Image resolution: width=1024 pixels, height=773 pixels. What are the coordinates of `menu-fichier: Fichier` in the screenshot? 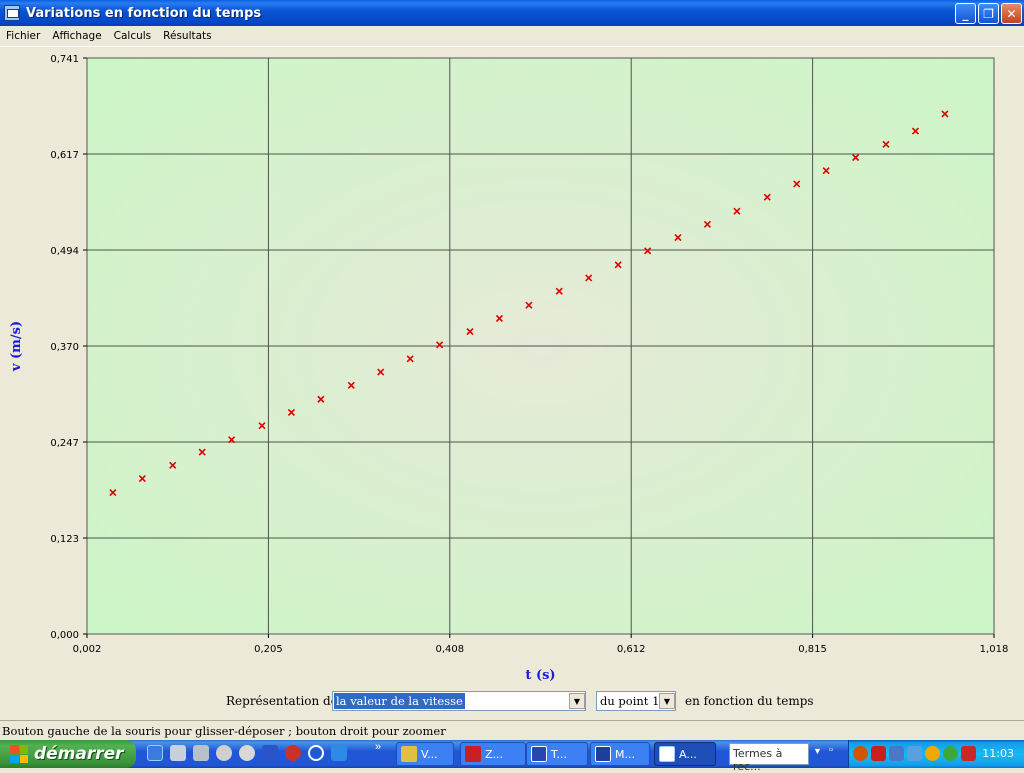 It's located at (23, 36).